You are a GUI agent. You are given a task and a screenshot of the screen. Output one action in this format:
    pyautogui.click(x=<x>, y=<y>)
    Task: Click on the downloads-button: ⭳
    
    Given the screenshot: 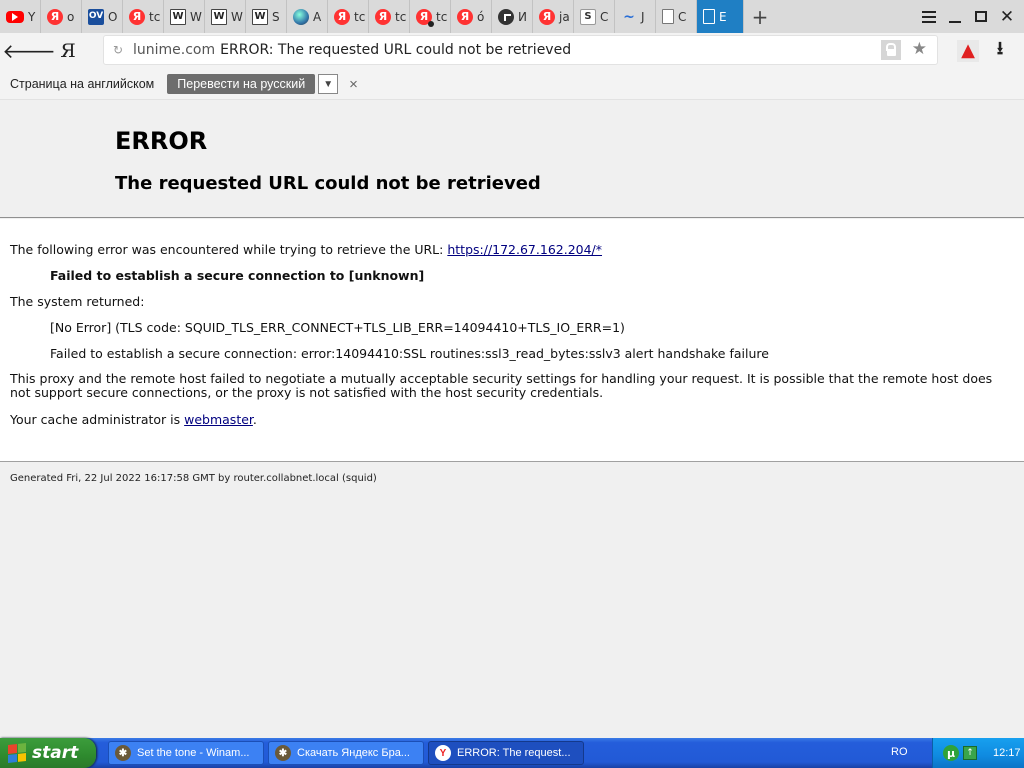 What is the action you would take?
    pyautogui.click(x=1000, y=50)
    